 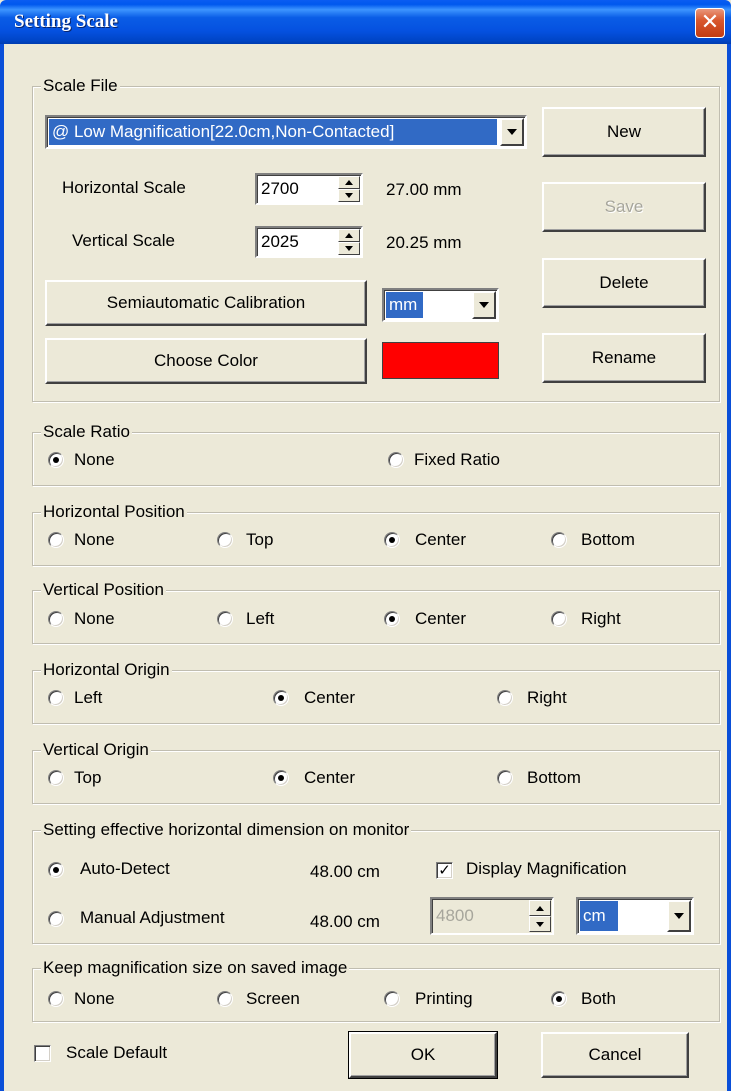 What do you see at coordinates (624, 283) in the screenshot?
I see `delete-button: Delete` at bounding box center [624, 283].